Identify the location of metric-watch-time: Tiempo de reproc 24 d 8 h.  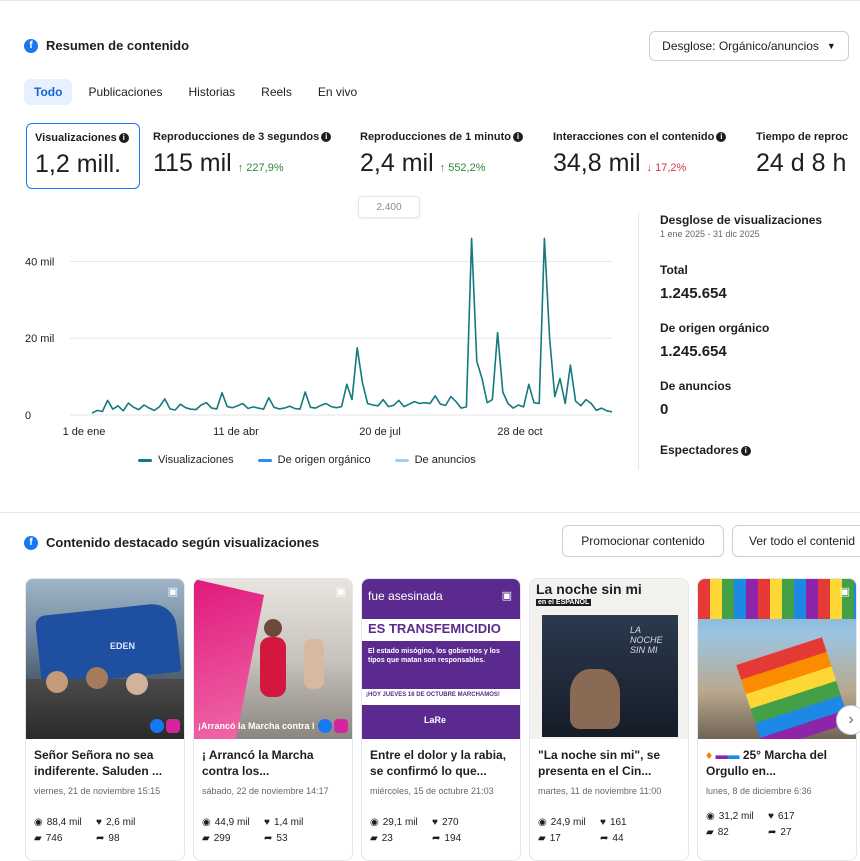
(804, 156).